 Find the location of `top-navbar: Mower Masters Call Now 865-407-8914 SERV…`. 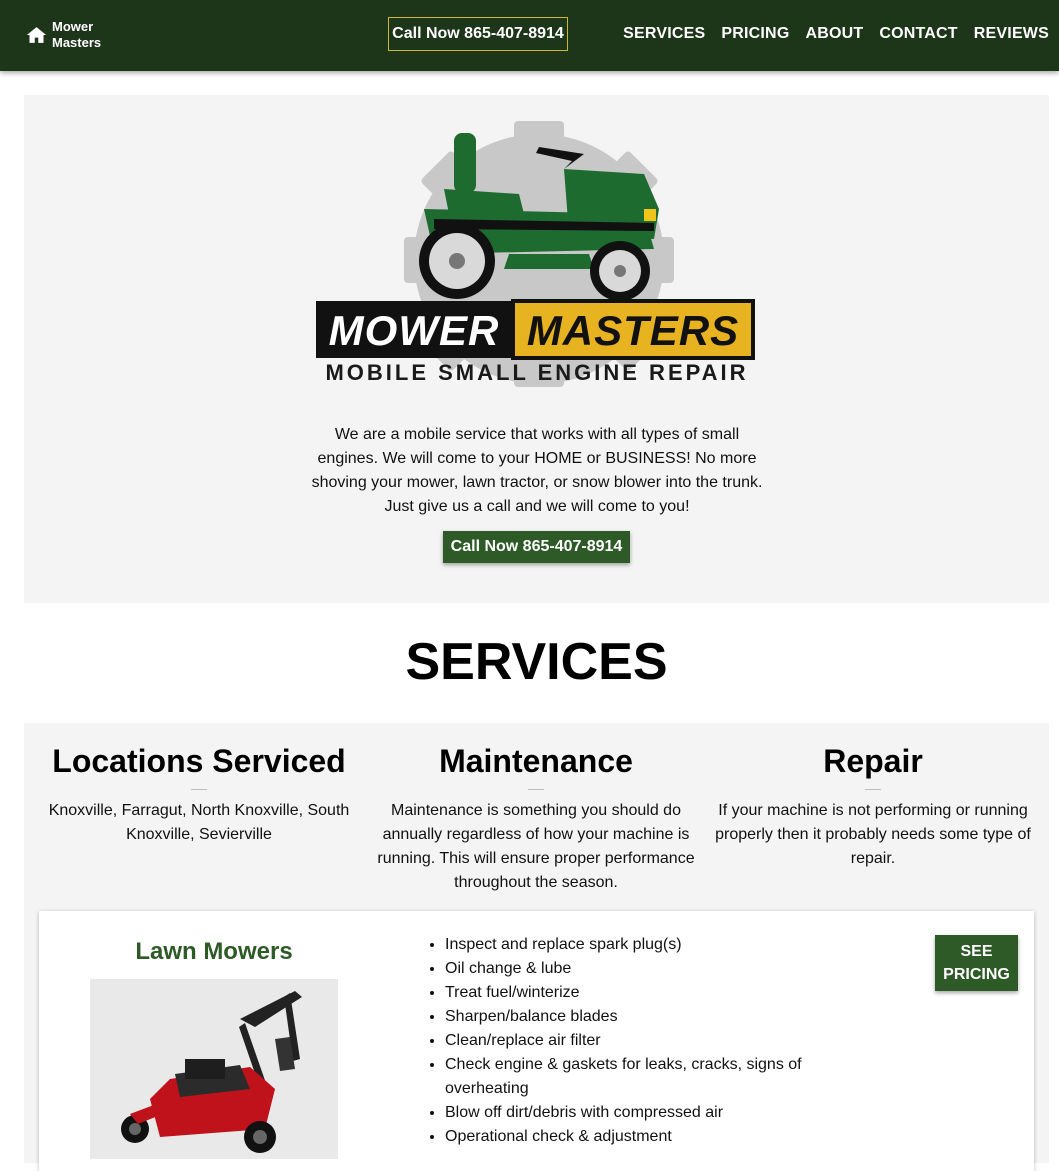

top-navbar: Mower Masters Call Now 865-407-8914 SERV… is located at coordinates (529, 35).